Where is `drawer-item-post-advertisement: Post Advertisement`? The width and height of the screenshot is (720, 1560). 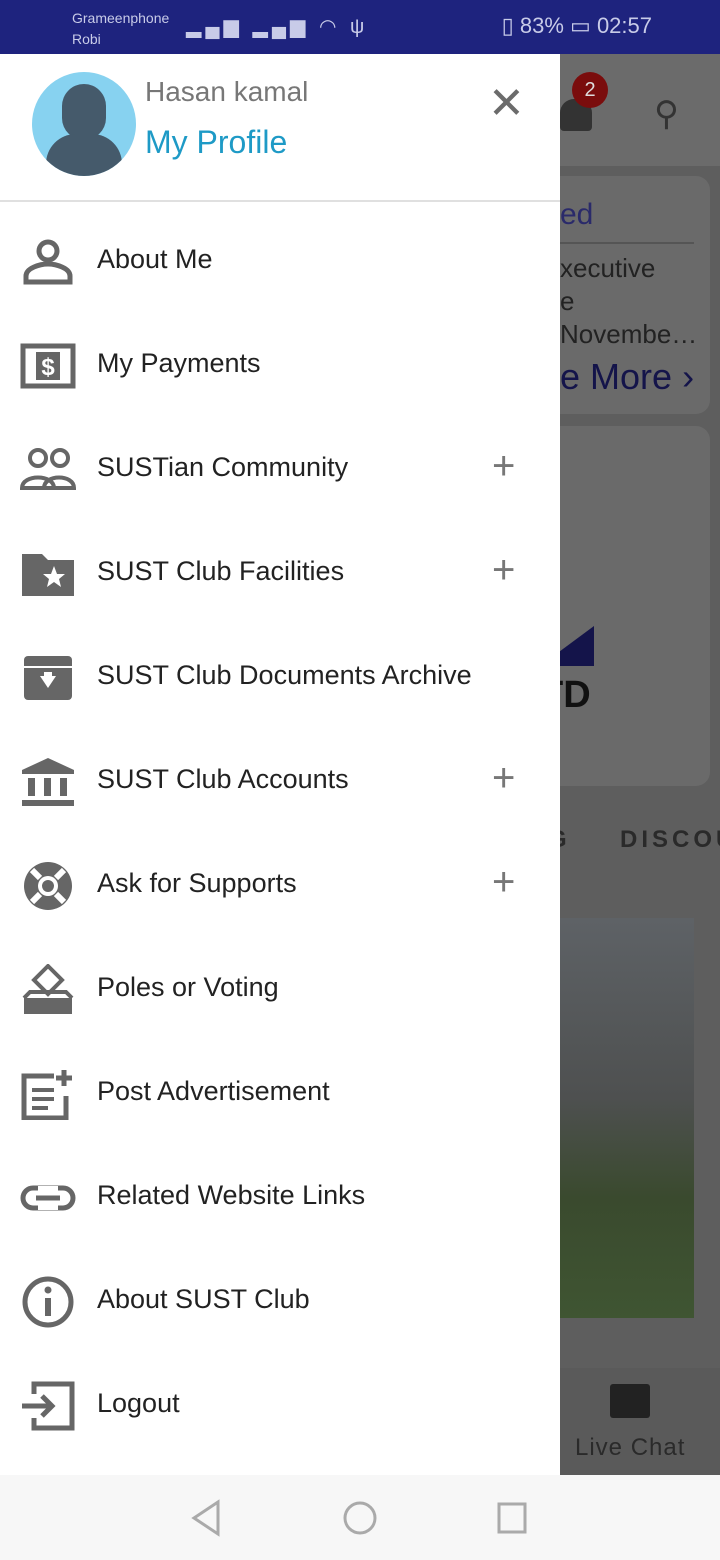
drawer-item-post-advertisement: Post Advertisement is located at coordinates (280, 1094).